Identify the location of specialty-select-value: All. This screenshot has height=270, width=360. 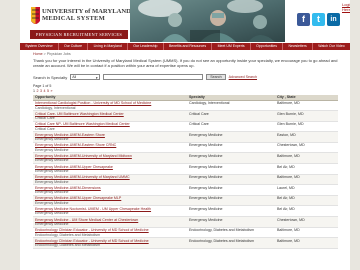
(74, 77).